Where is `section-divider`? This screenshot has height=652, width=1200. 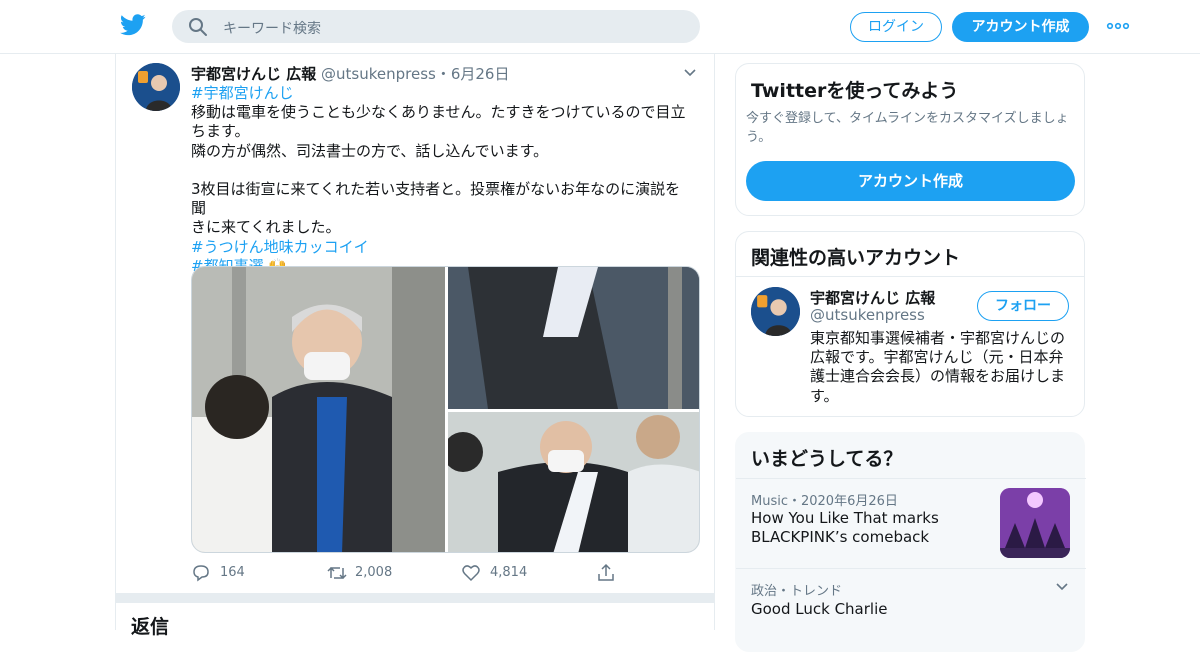 section-divider is located at coordinates (415, 598).